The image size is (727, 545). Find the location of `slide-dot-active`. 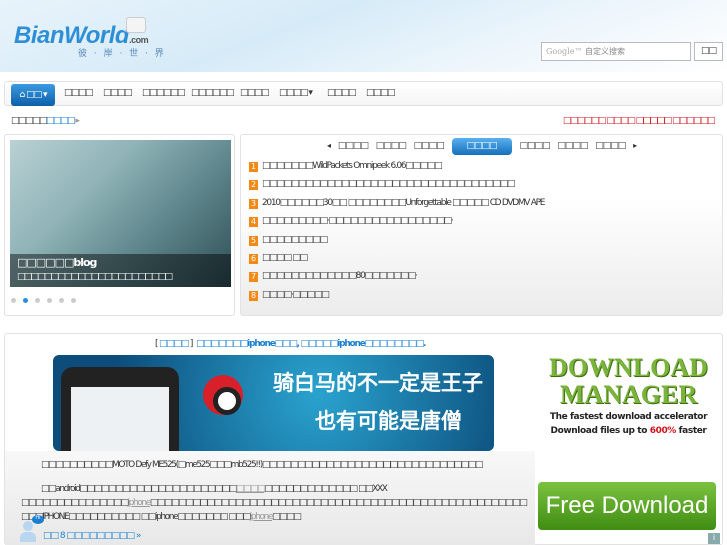

slide-dot-active is located at coordinates (25, 300).